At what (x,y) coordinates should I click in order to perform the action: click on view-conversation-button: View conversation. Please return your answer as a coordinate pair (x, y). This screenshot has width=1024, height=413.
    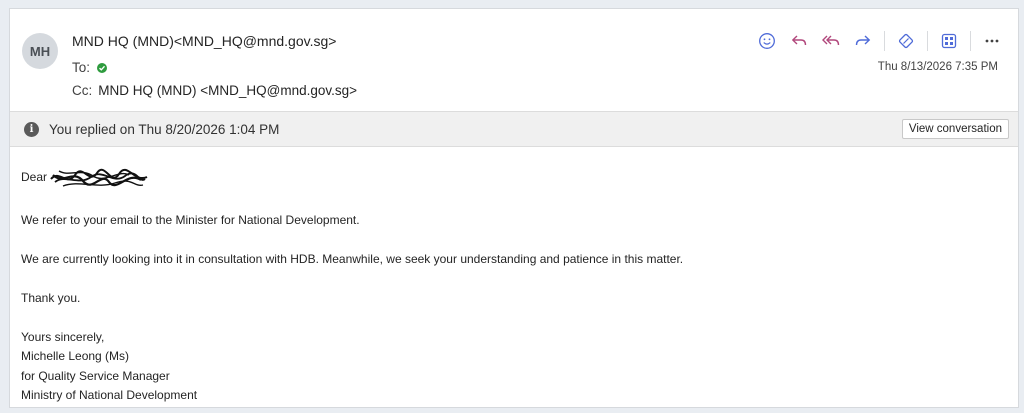
    Looking at the image, I should click on (955, 129).